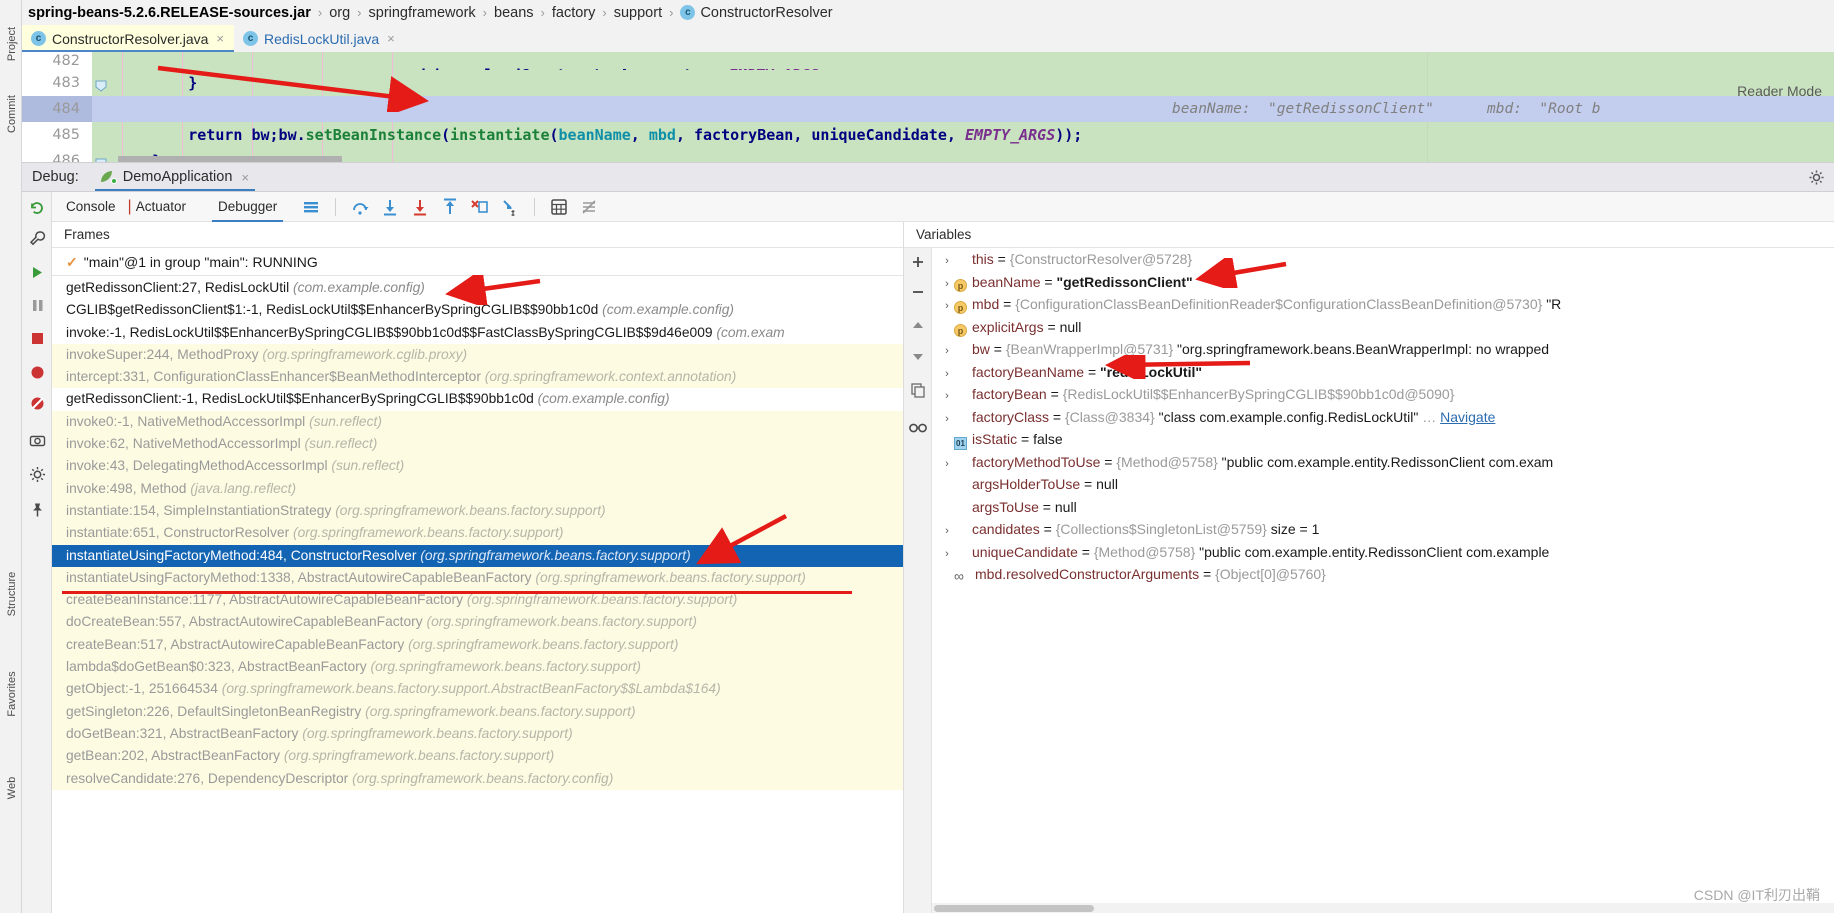 The height and width of the screenshot is (913, 1834). Describe the element at coordinates (390, 207) in the screenshot. I see `step-into-icon` at that location.